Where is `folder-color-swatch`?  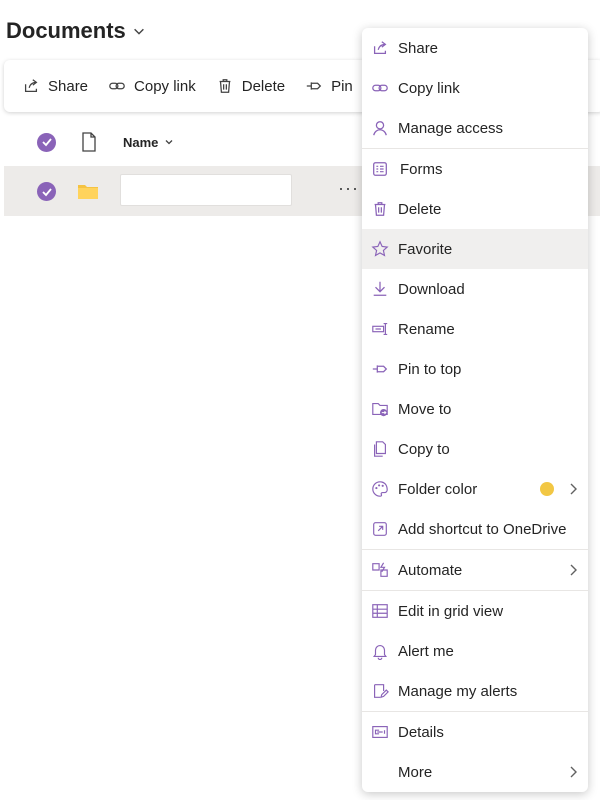
folder-color-swatch is located at coordinates (547, 489).